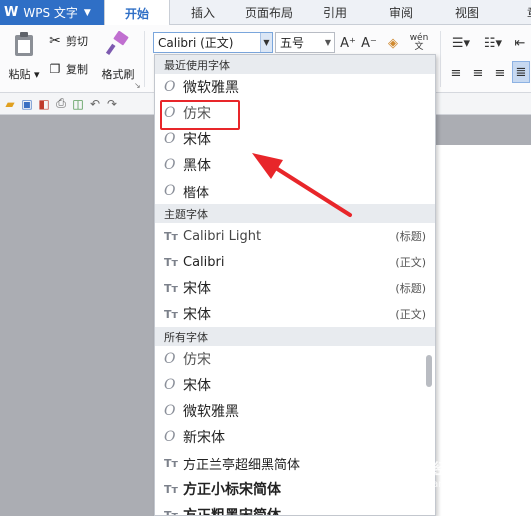 This screenshot has width=531, height=516. Describe the element at coordinates (95, 104) in the screenshot. I see `undo-icon: ↶` at that location.